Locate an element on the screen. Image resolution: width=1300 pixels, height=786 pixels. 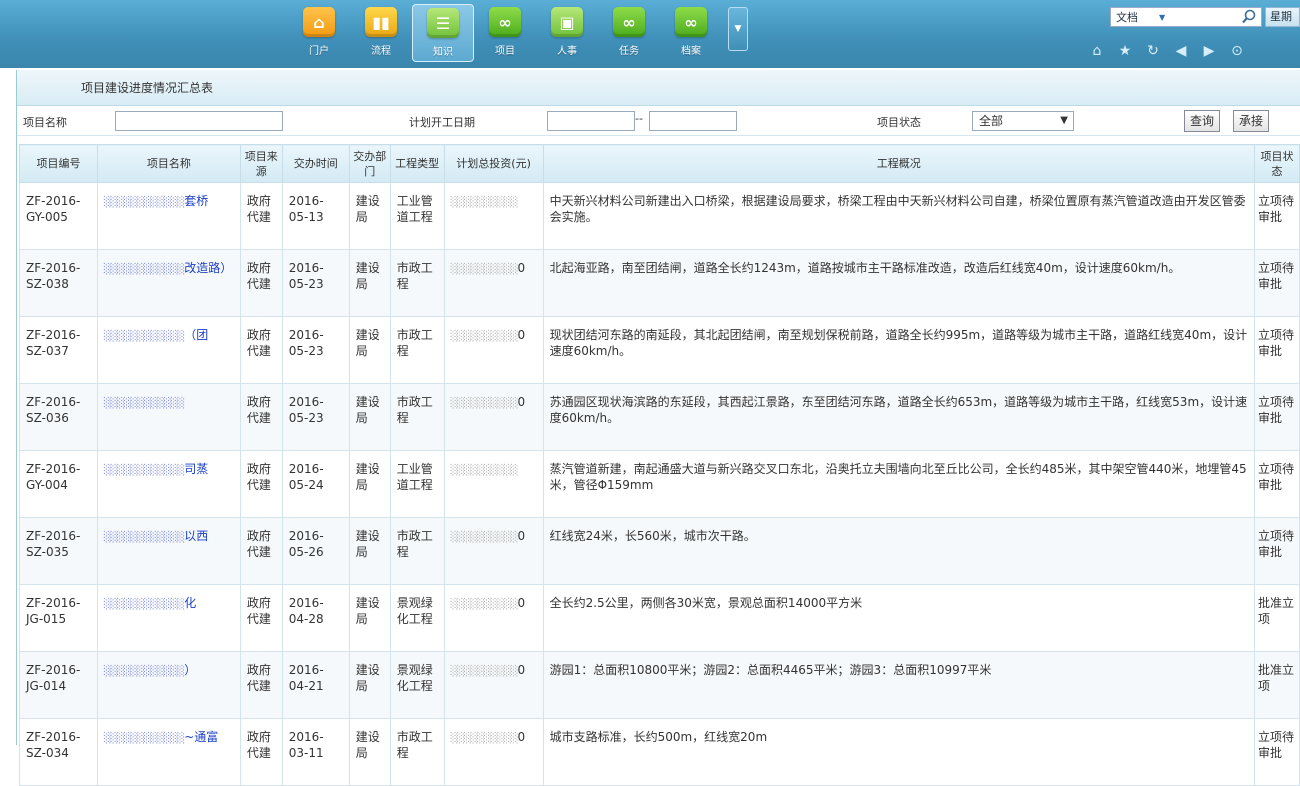
submit-button: 承接 is located at coordinates (1251, 121).